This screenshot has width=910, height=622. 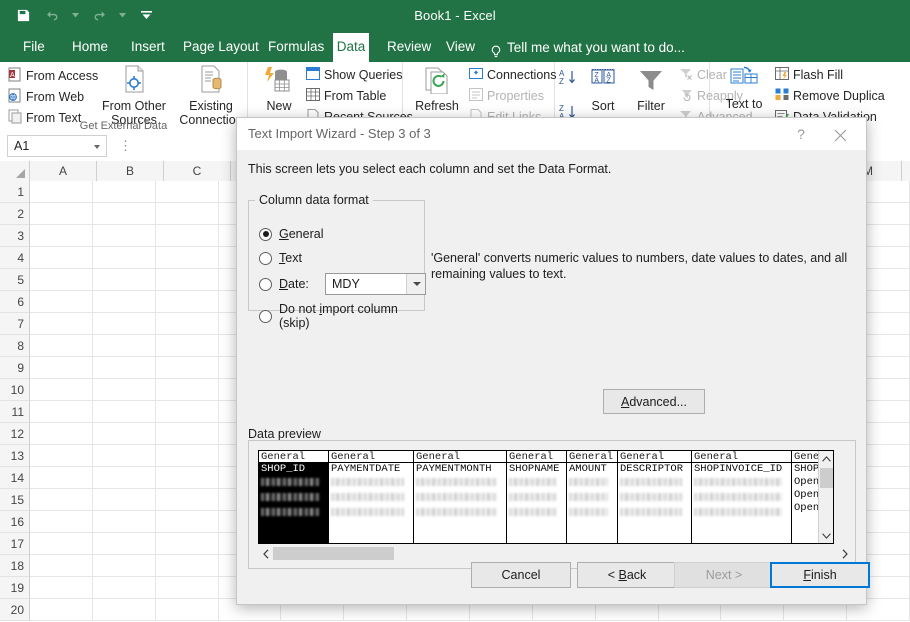 What do you see at coordinates (14, 302) in the screenshot?
I see `row-header-6: 6` at bounding box center [14, 302].